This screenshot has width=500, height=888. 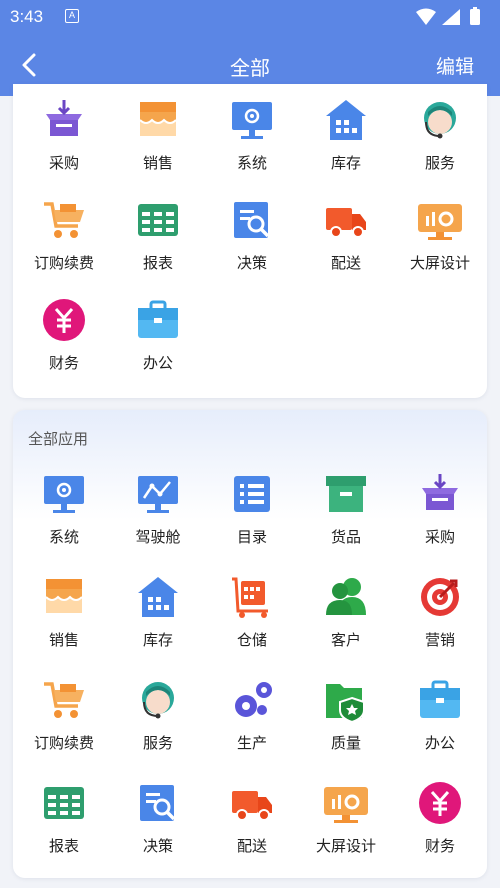 I want to click on all-apps-item-label: 财务, so click(x=439, y=846).